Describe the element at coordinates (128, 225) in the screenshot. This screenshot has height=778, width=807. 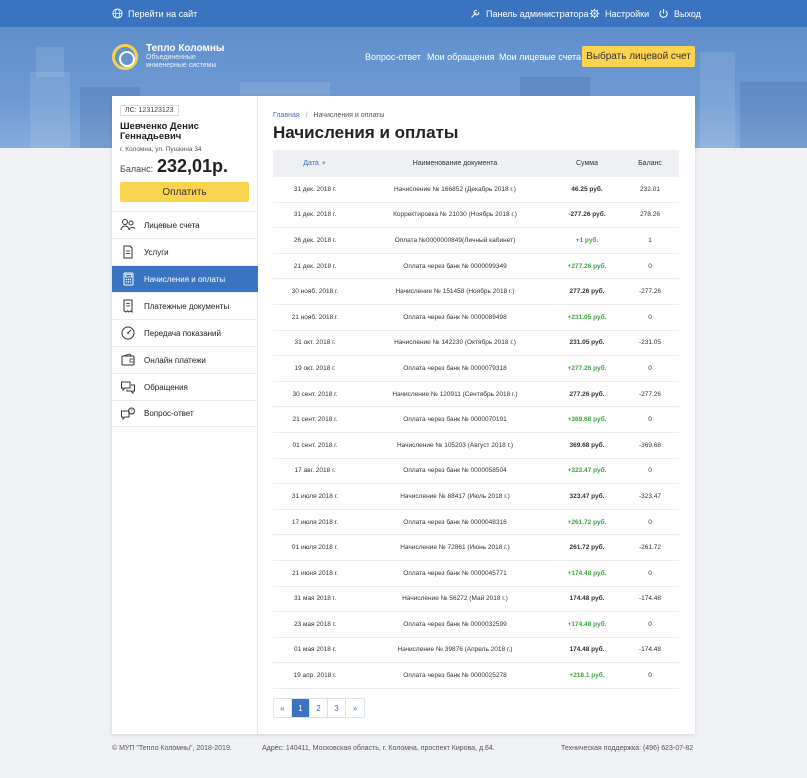
I see `people-icon` at that location.